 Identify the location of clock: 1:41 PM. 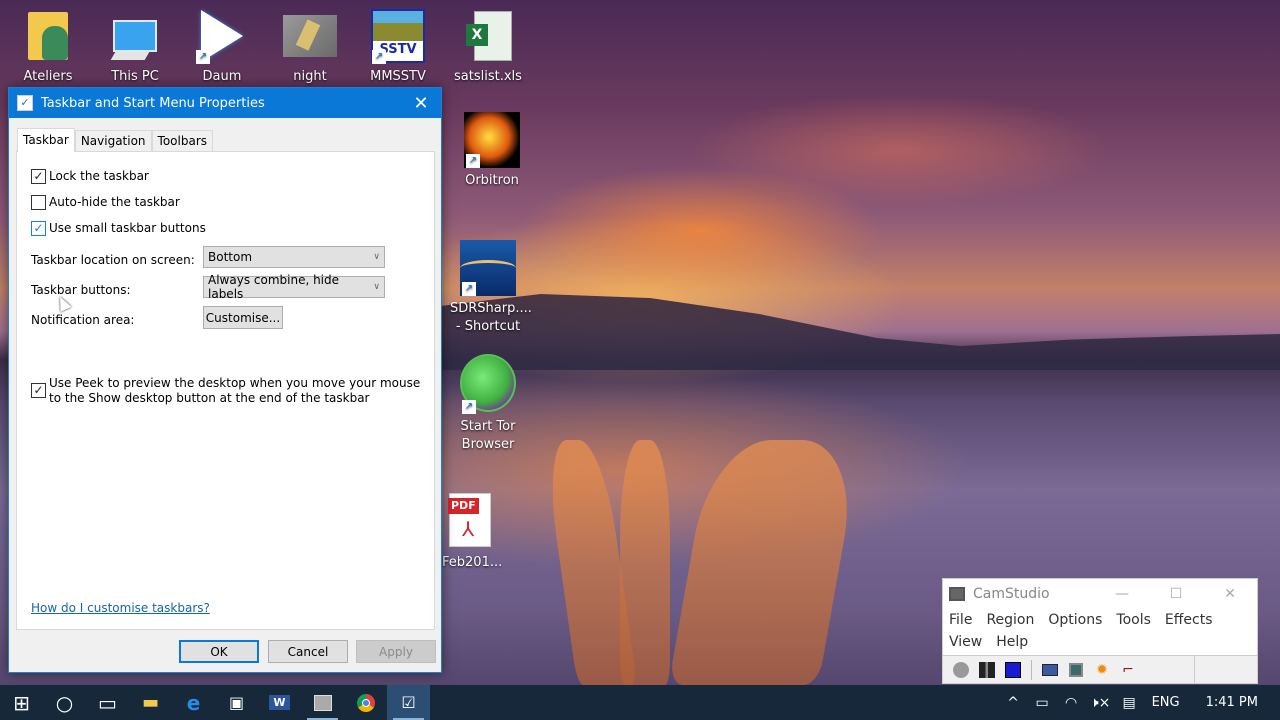
(1237, 702).